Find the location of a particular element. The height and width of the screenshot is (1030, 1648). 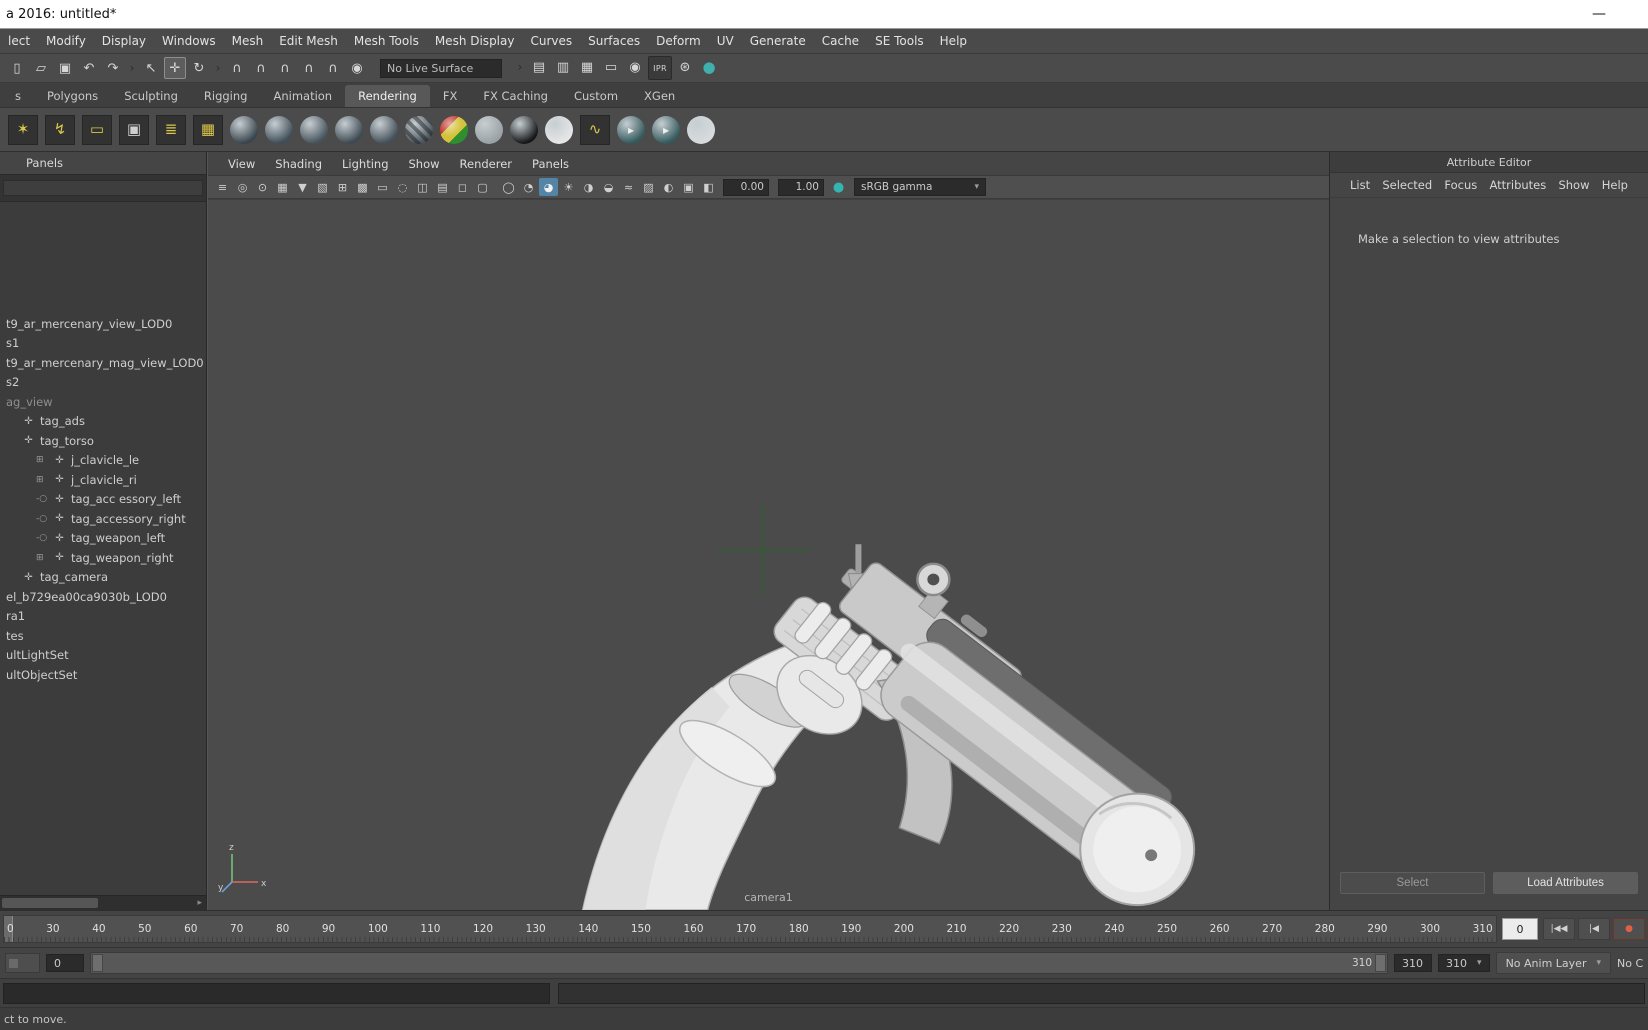

outliner-hscrollbar: ▸ is located at coordinates (103, 902).